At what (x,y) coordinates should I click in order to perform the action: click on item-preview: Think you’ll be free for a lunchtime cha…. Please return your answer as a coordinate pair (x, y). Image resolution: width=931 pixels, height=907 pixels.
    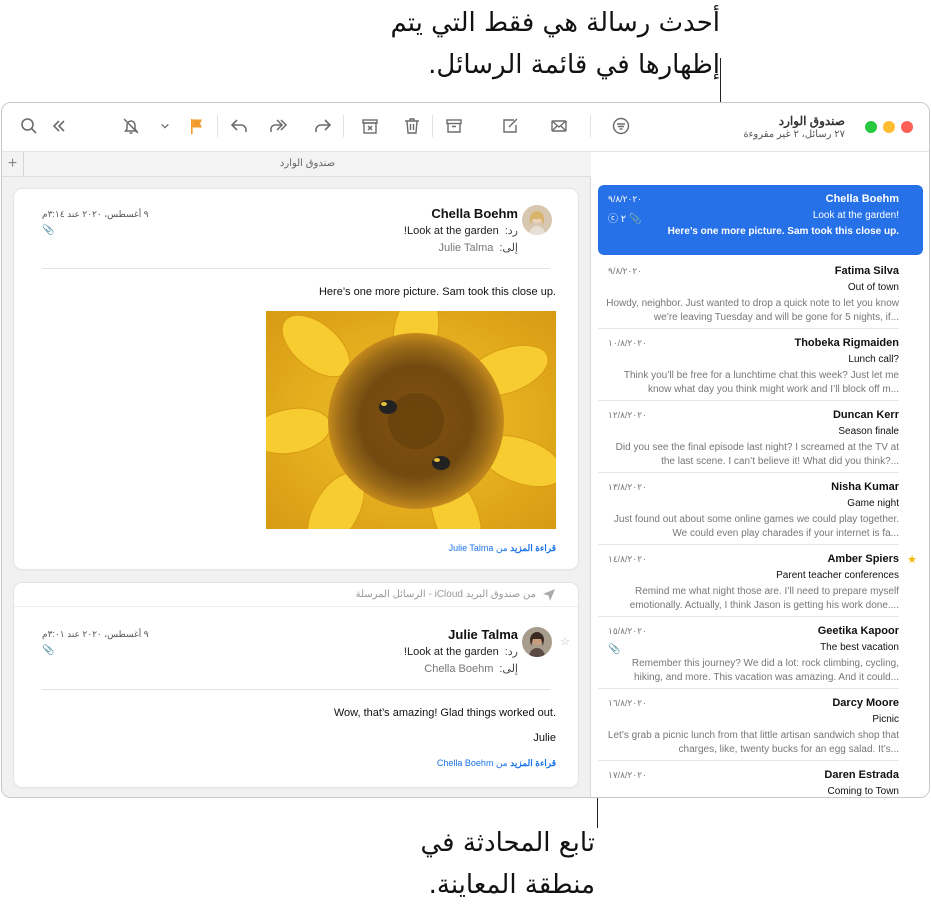
    Looking at the image, I should click on (761, 382).